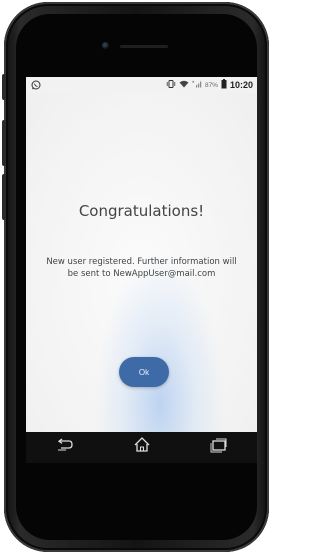  I want to click on recents-icon, so click(219, 447).